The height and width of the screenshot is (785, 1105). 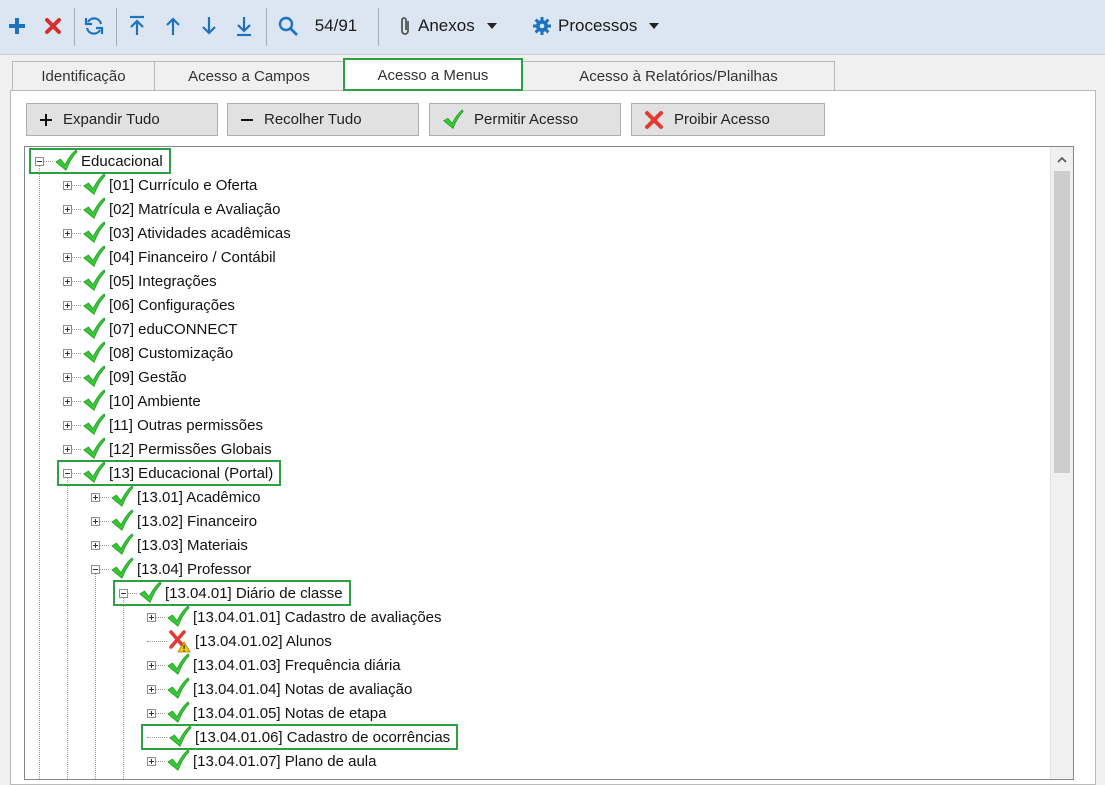 I want to click on tree-node-13-04-01-04-notas-de-avaliacao: [13.04.01.04] Notas de avaliação, so click(x=279, y=689).